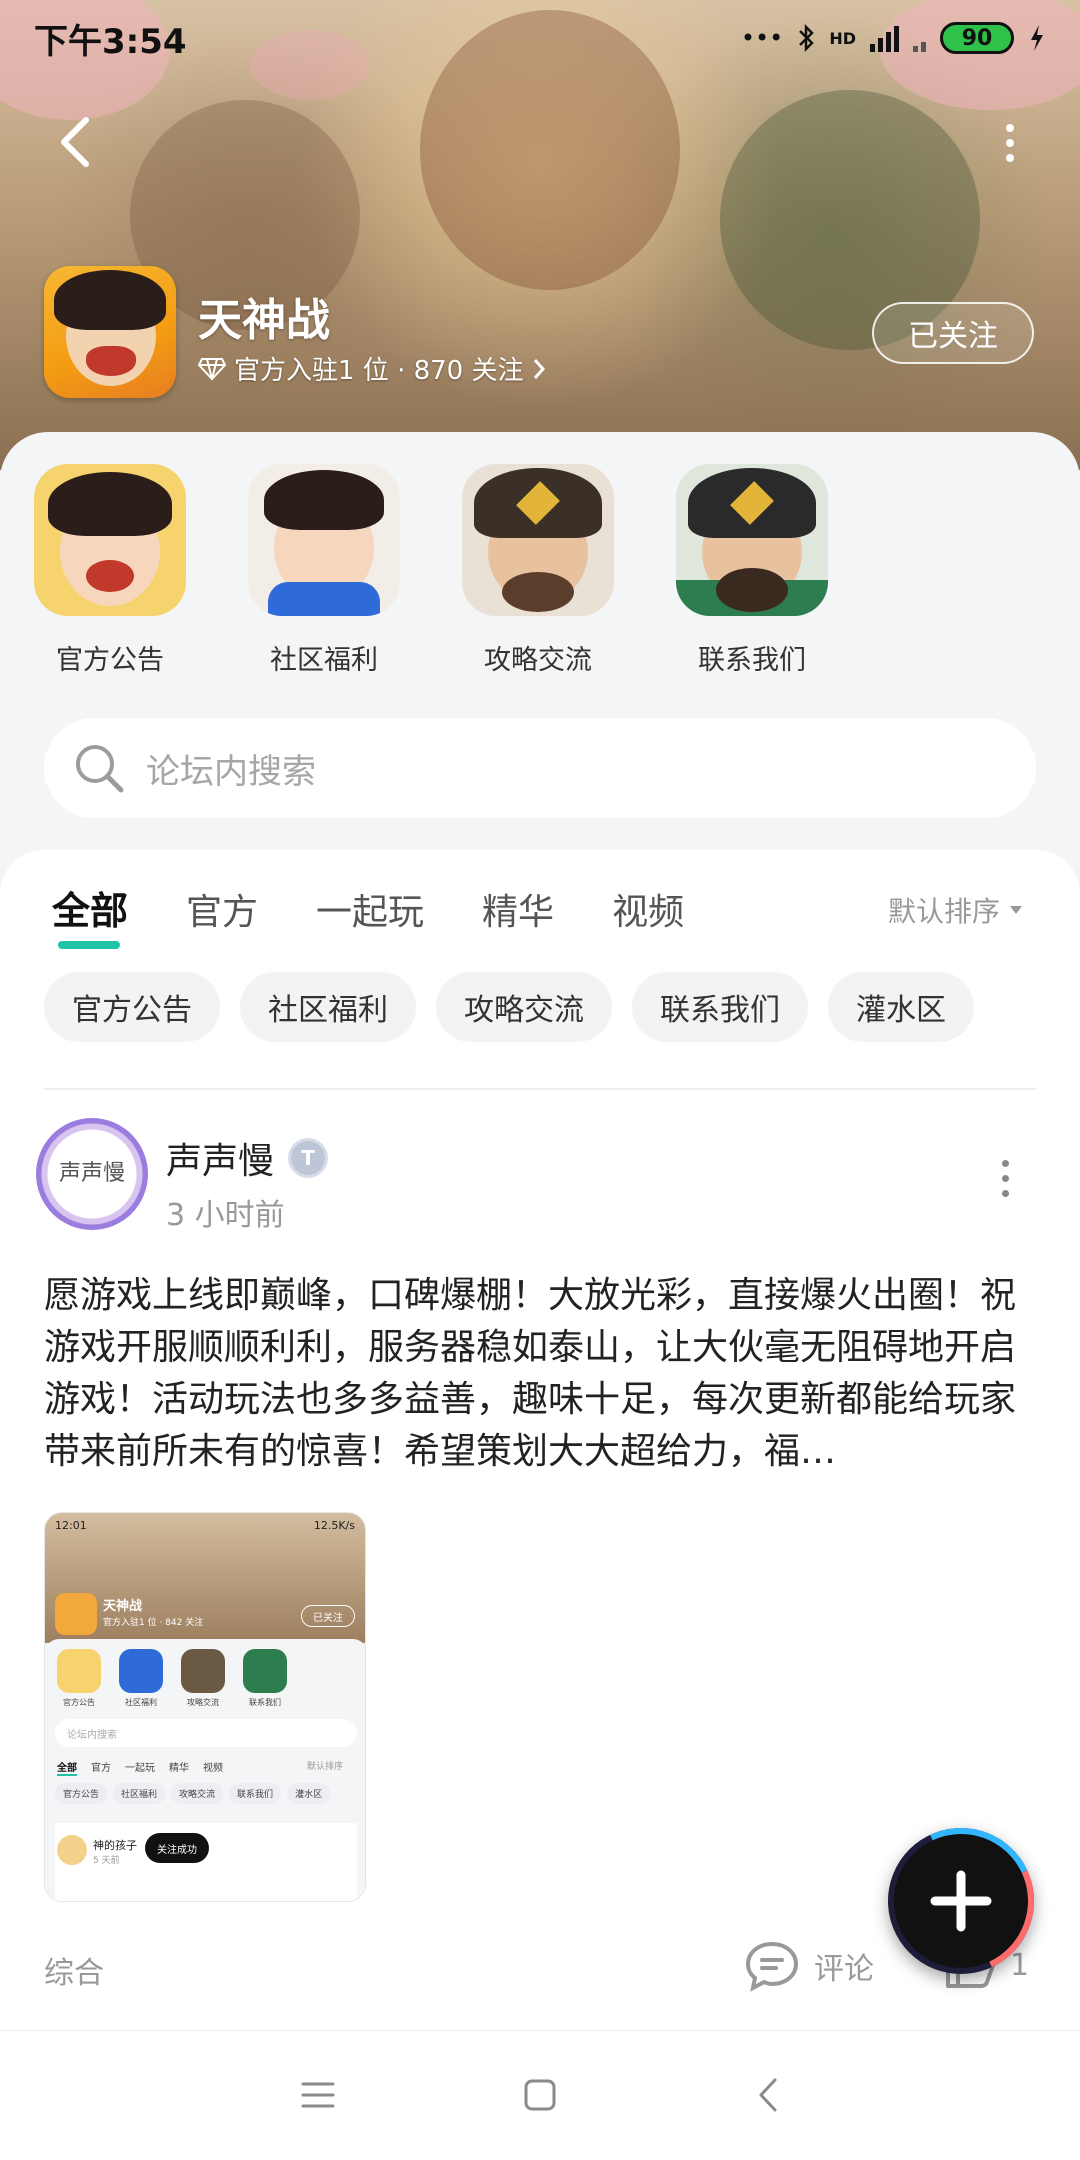 This screenshot has width=1080, height=2160. I want to click on system-nav-bar, so click(540, 2095).